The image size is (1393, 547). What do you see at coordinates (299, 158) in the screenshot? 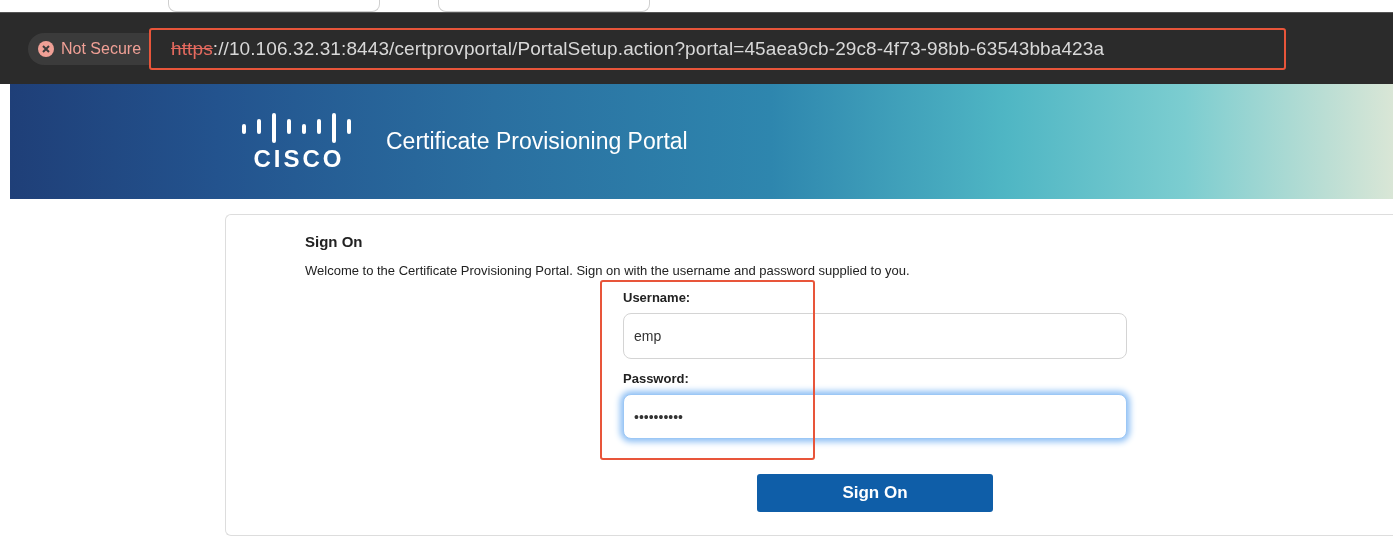
I see `logo-text: CISCO` at bounding box center [299, 158].